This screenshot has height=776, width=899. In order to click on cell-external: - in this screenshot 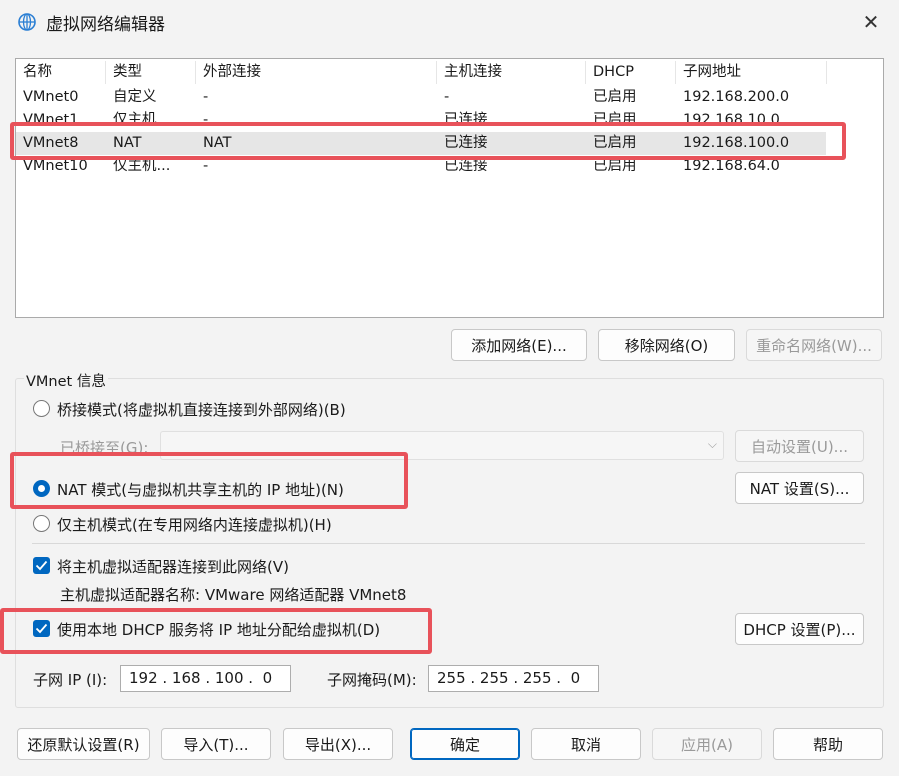, I will do `click(206, 97)`.